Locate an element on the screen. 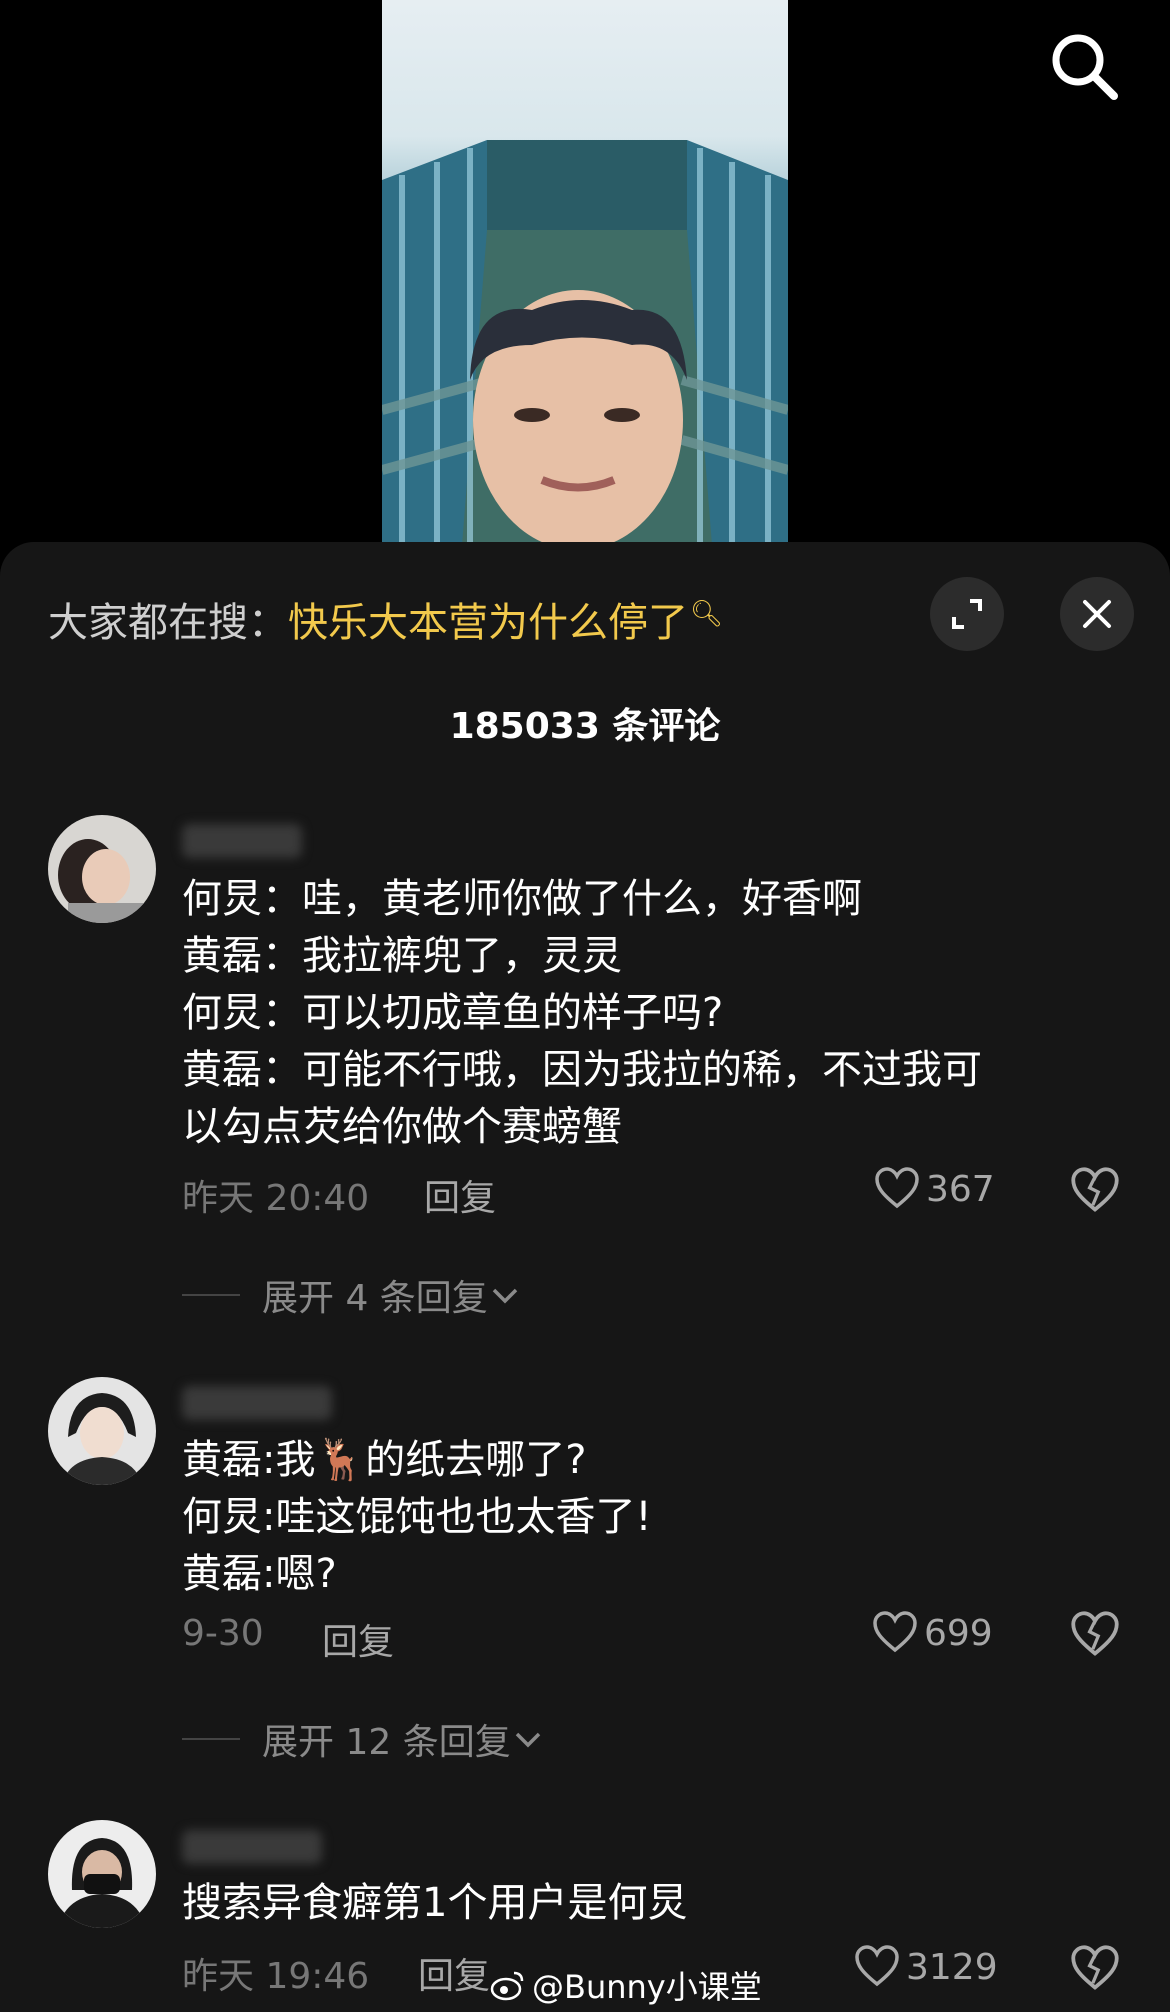 Image resolution: width=1170 pixels, height=2012 pixels. video-player is located at coordinates (585, 272).